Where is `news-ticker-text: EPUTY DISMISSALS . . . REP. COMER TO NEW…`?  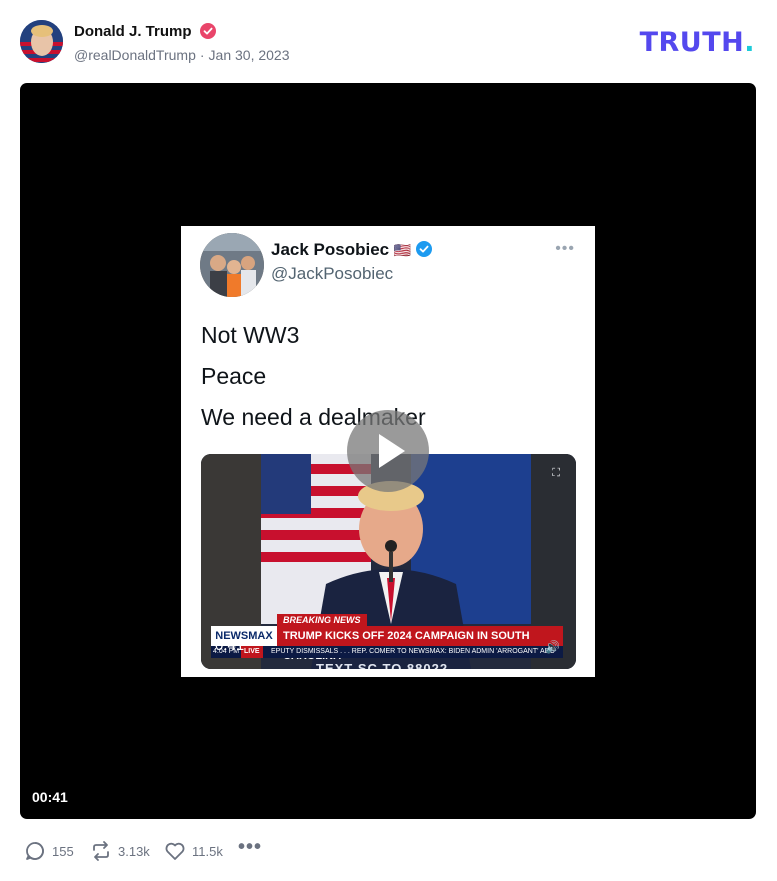
news-ticker-text: EPUTY DISMISSALS . . . REP. COMER TO NEW… is located at coordinates (413, 651).